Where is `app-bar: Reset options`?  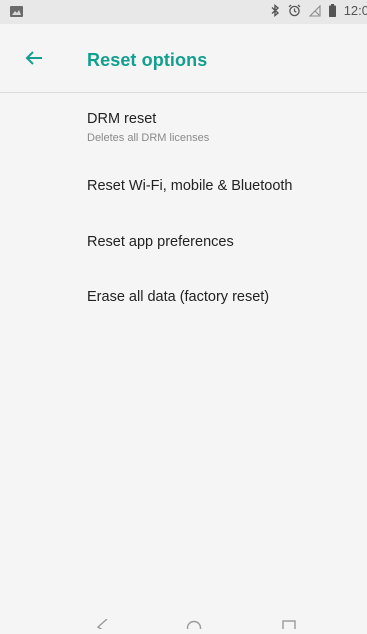 app-bar: Reset options is located at coordinates (183, 58).